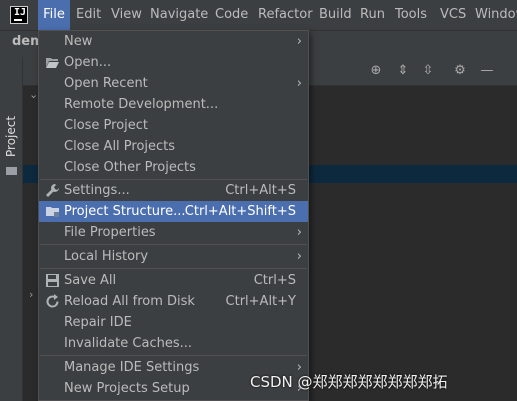 This screenshot has height=401, width=517. What do you see at coordinates (52, 301) in the screenshot?
I see `reload-icon` at bounding box center [52, 301].